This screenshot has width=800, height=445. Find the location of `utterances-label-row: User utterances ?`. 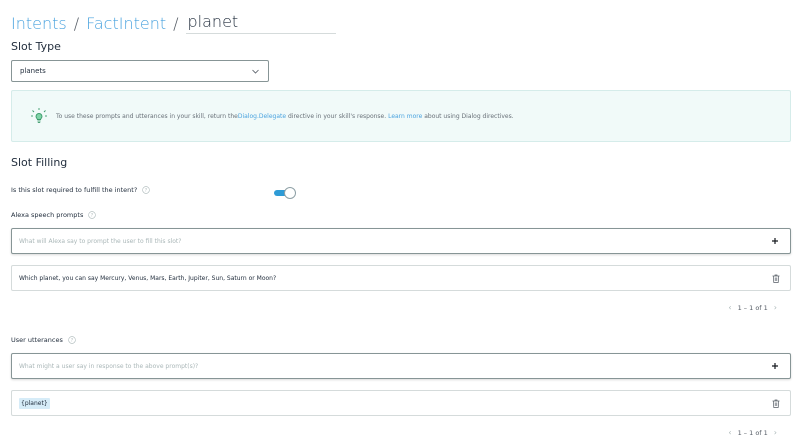

utterances-label-row: User utterances ? is located at coordinates (43, 340).